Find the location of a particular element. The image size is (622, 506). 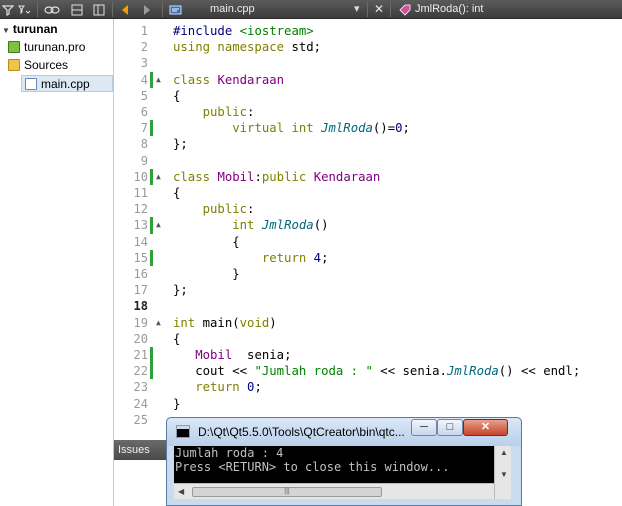

line-number: 13 is located at coordinates (131, 225).